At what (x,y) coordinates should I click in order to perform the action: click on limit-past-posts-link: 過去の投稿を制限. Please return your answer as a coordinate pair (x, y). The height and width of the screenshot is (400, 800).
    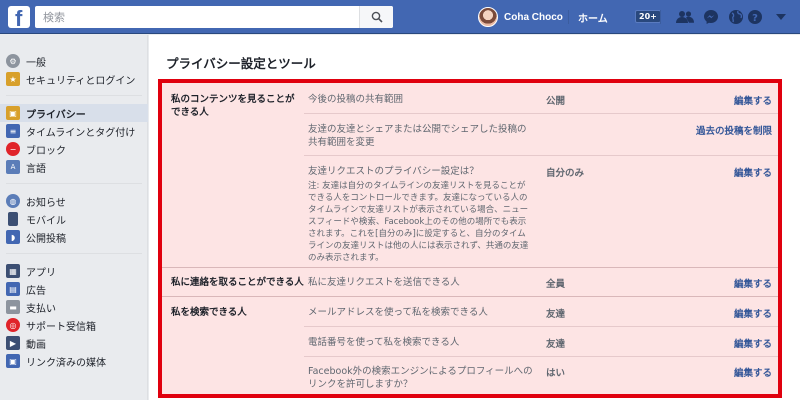
    Looking at the image, I should click on (734, 130).